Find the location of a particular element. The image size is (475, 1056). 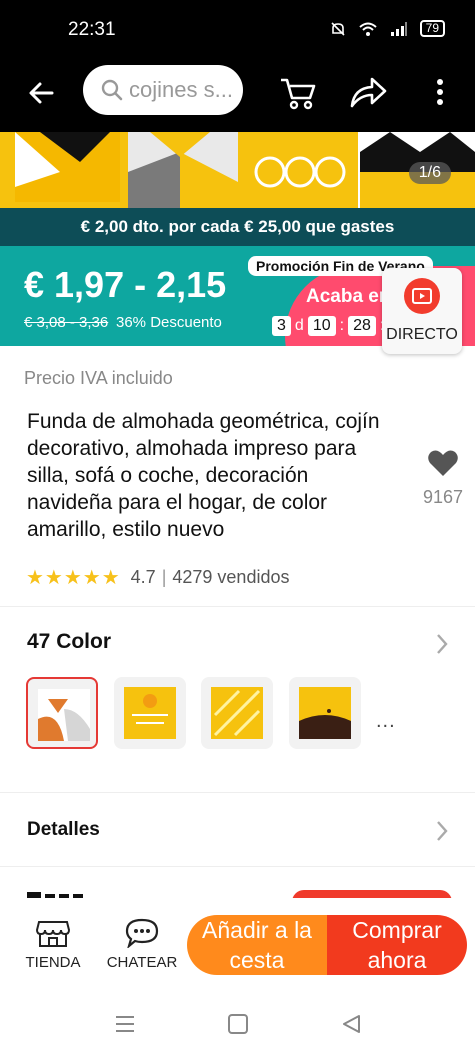

store-button: TIENDA is located at coordinates (53, 944).